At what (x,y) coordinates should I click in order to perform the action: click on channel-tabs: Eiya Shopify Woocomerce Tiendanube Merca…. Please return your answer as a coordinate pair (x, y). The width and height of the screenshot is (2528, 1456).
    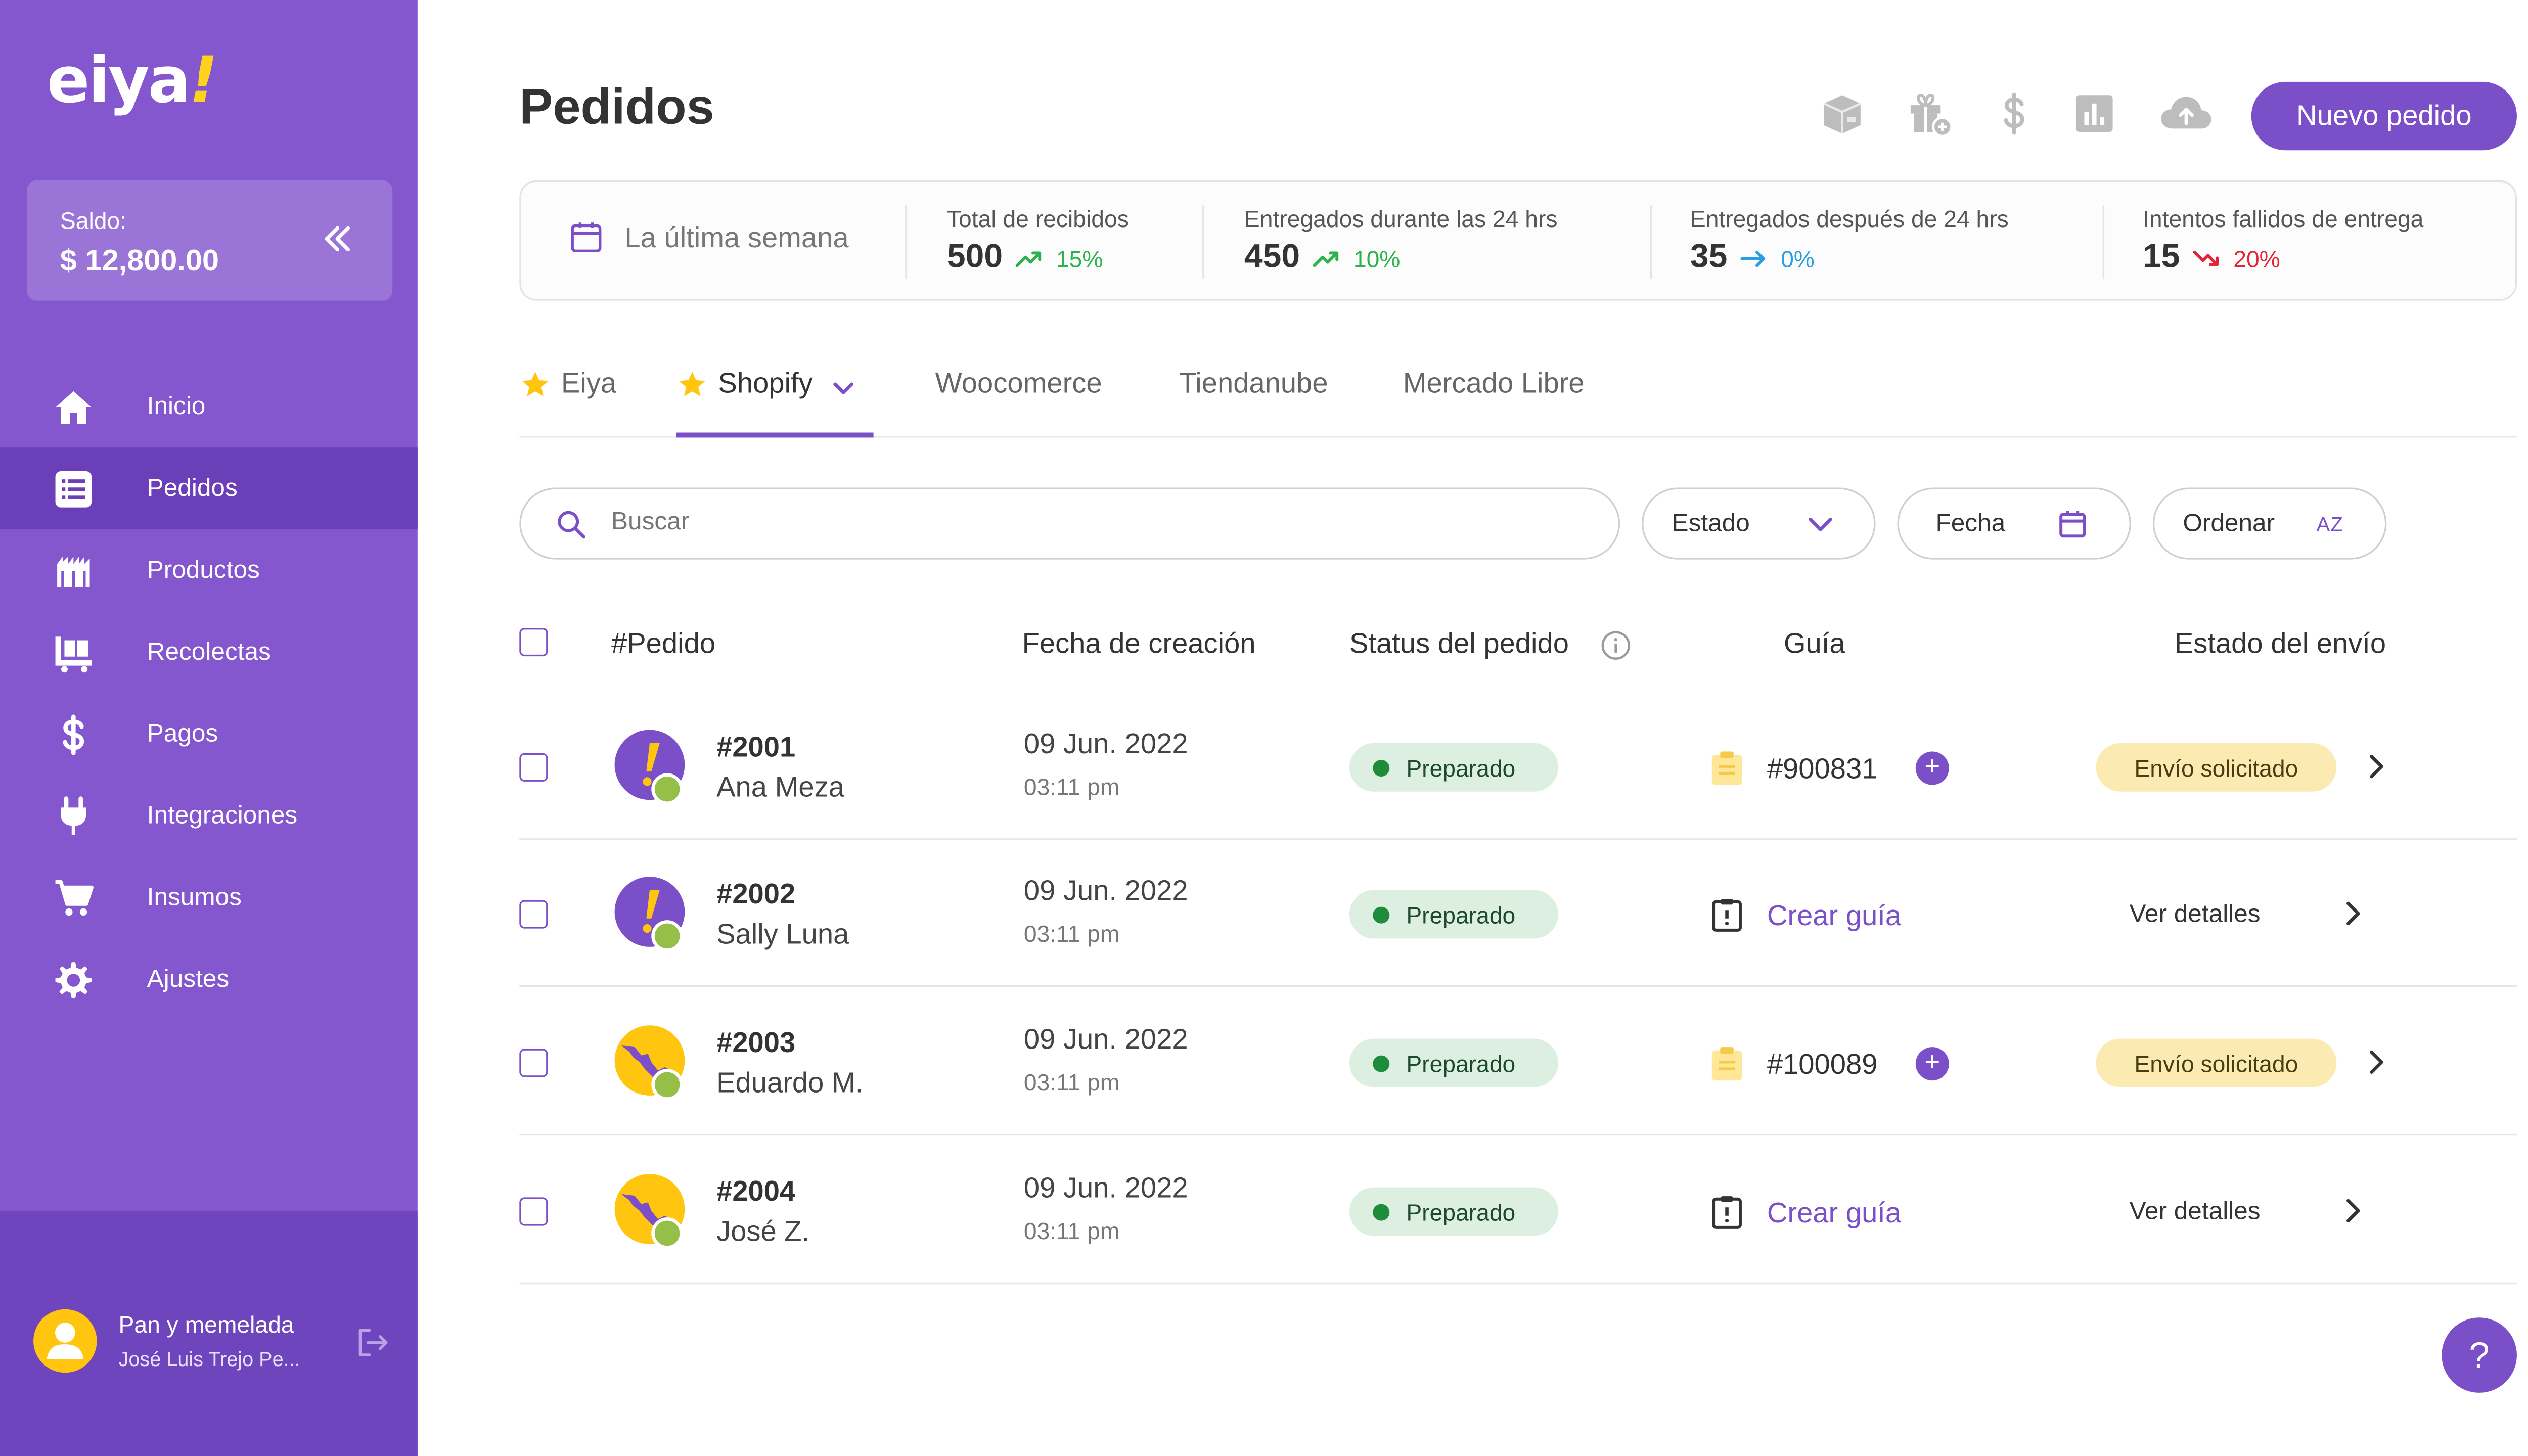
    Looking at the image, I should click on (1518, 394).